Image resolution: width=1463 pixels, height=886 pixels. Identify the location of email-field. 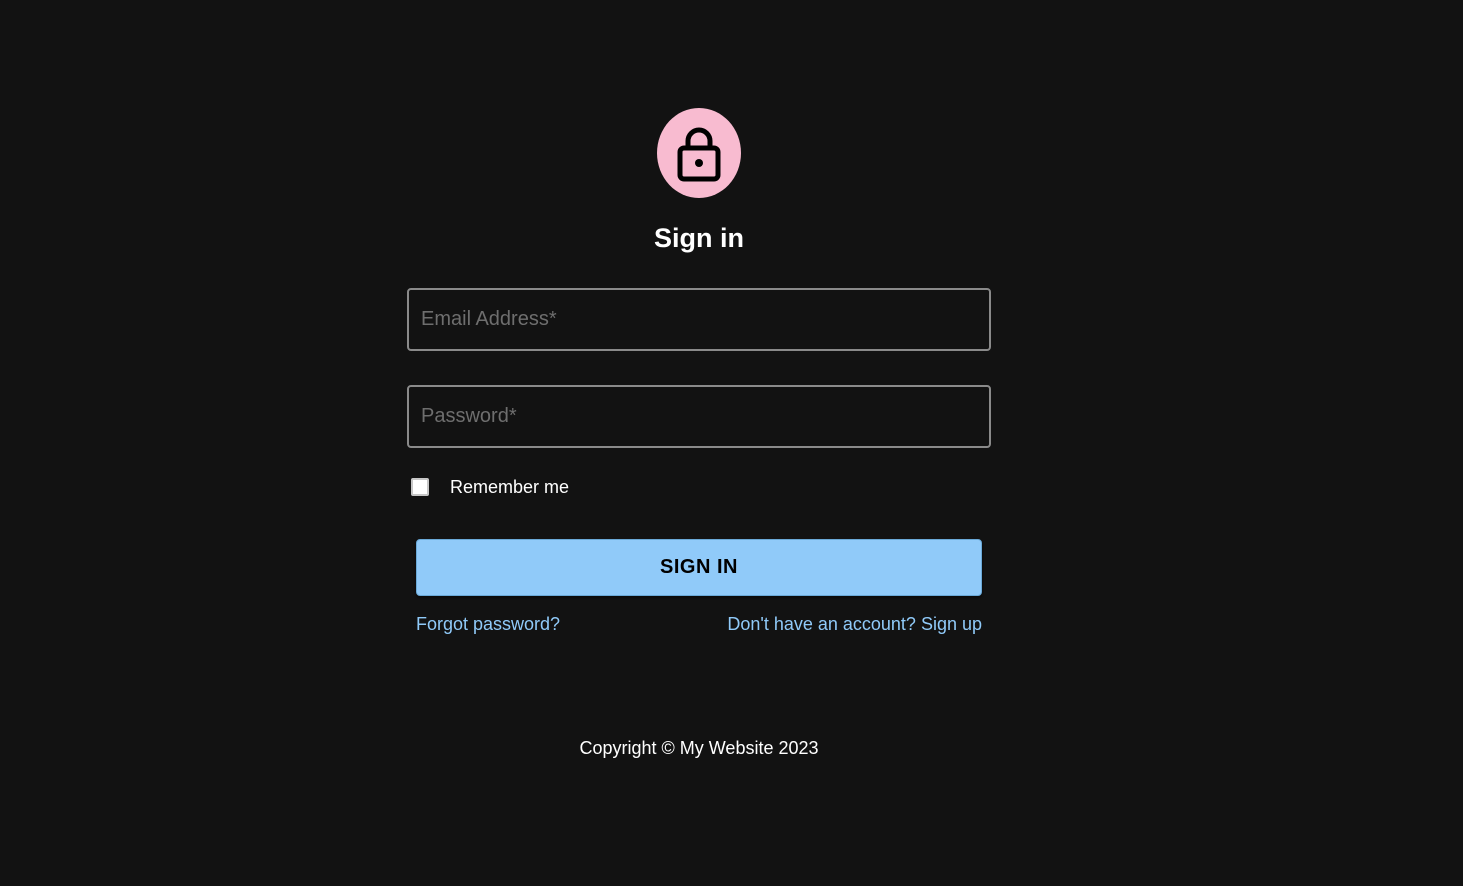
(699, 319).